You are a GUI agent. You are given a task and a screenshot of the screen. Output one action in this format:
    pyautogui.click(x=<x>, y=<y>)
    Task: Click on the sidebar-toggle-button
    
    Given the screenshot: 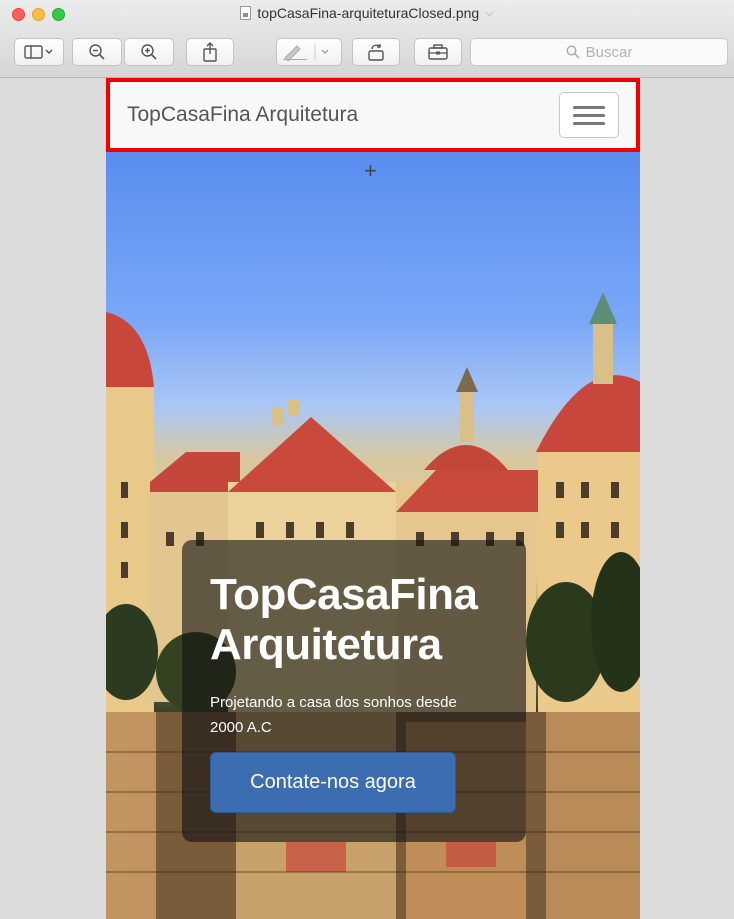 What is the action you would take?
    pyautogui.click(x=39, y=52)
    